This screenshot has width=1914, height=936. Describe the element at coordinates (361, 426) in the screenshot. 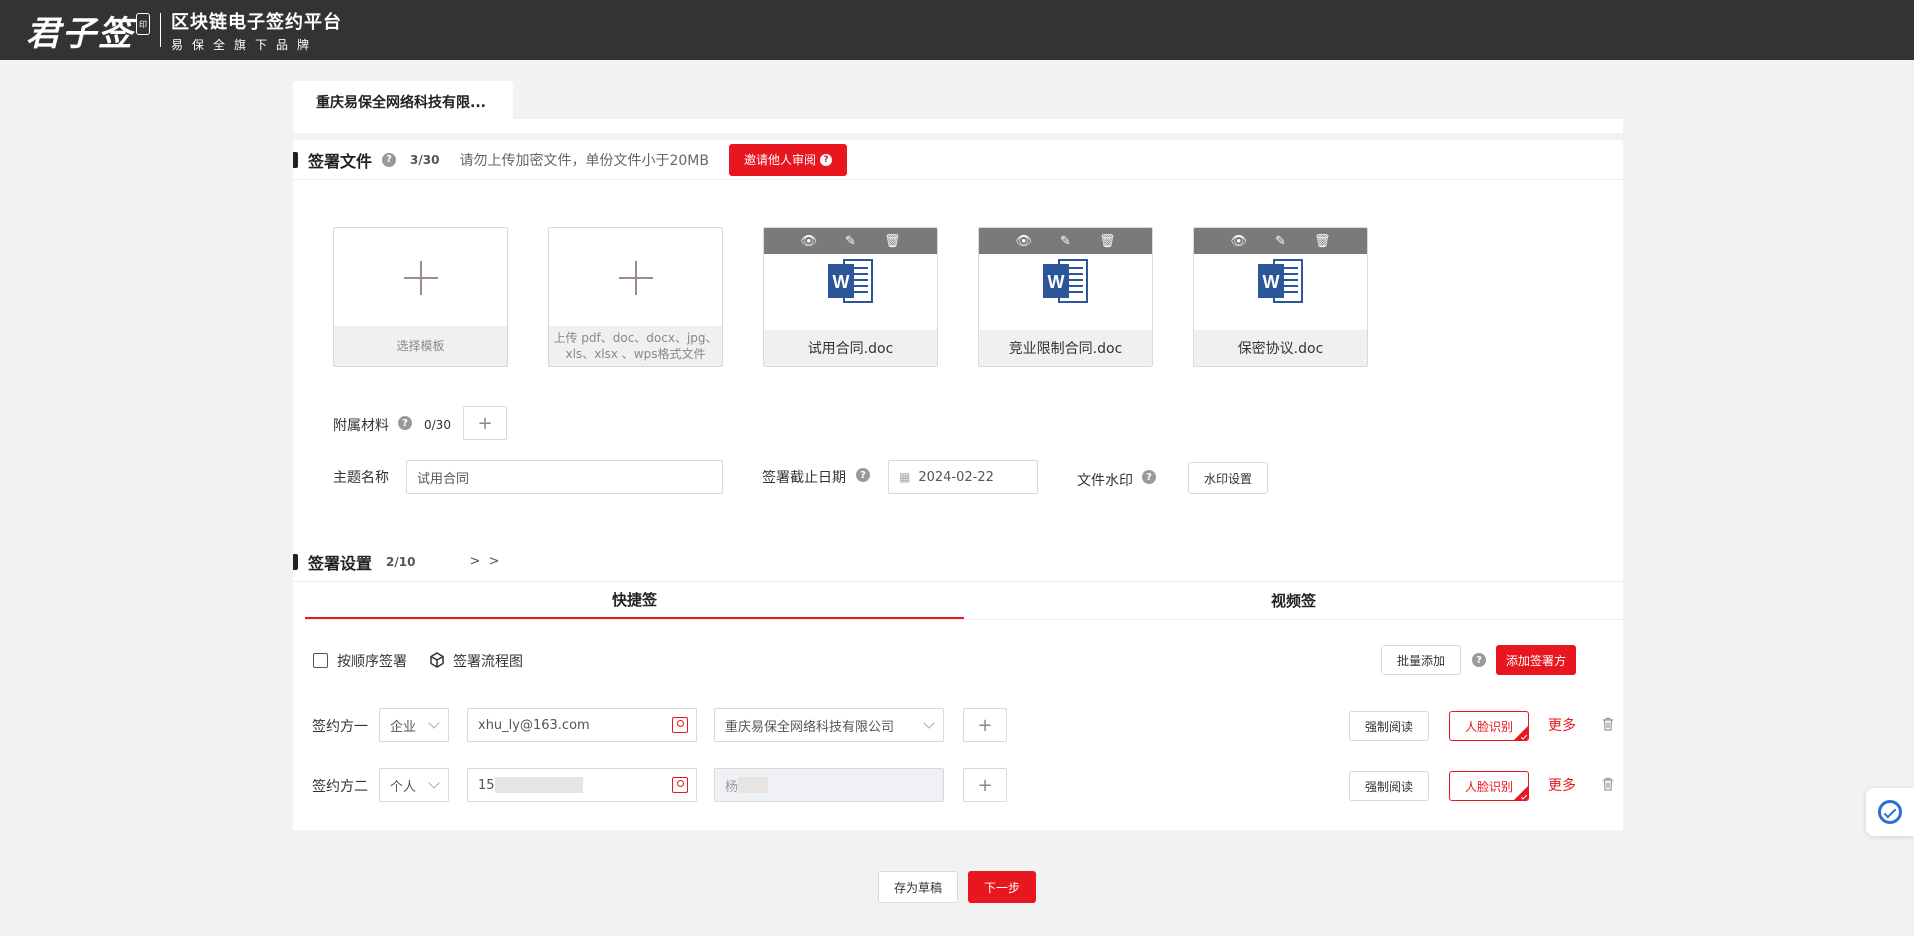

I see `attachment-label: 附属材料` at that location.